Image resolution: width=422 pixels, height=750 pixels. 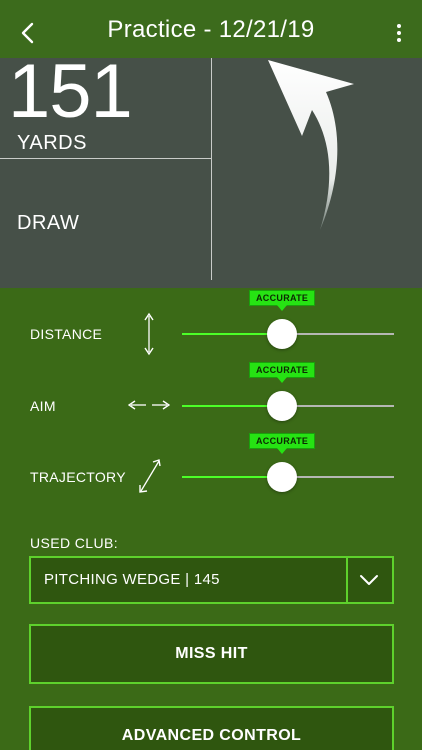 I want to click on vertical-arrows-icon, so click(x=149, y=334).